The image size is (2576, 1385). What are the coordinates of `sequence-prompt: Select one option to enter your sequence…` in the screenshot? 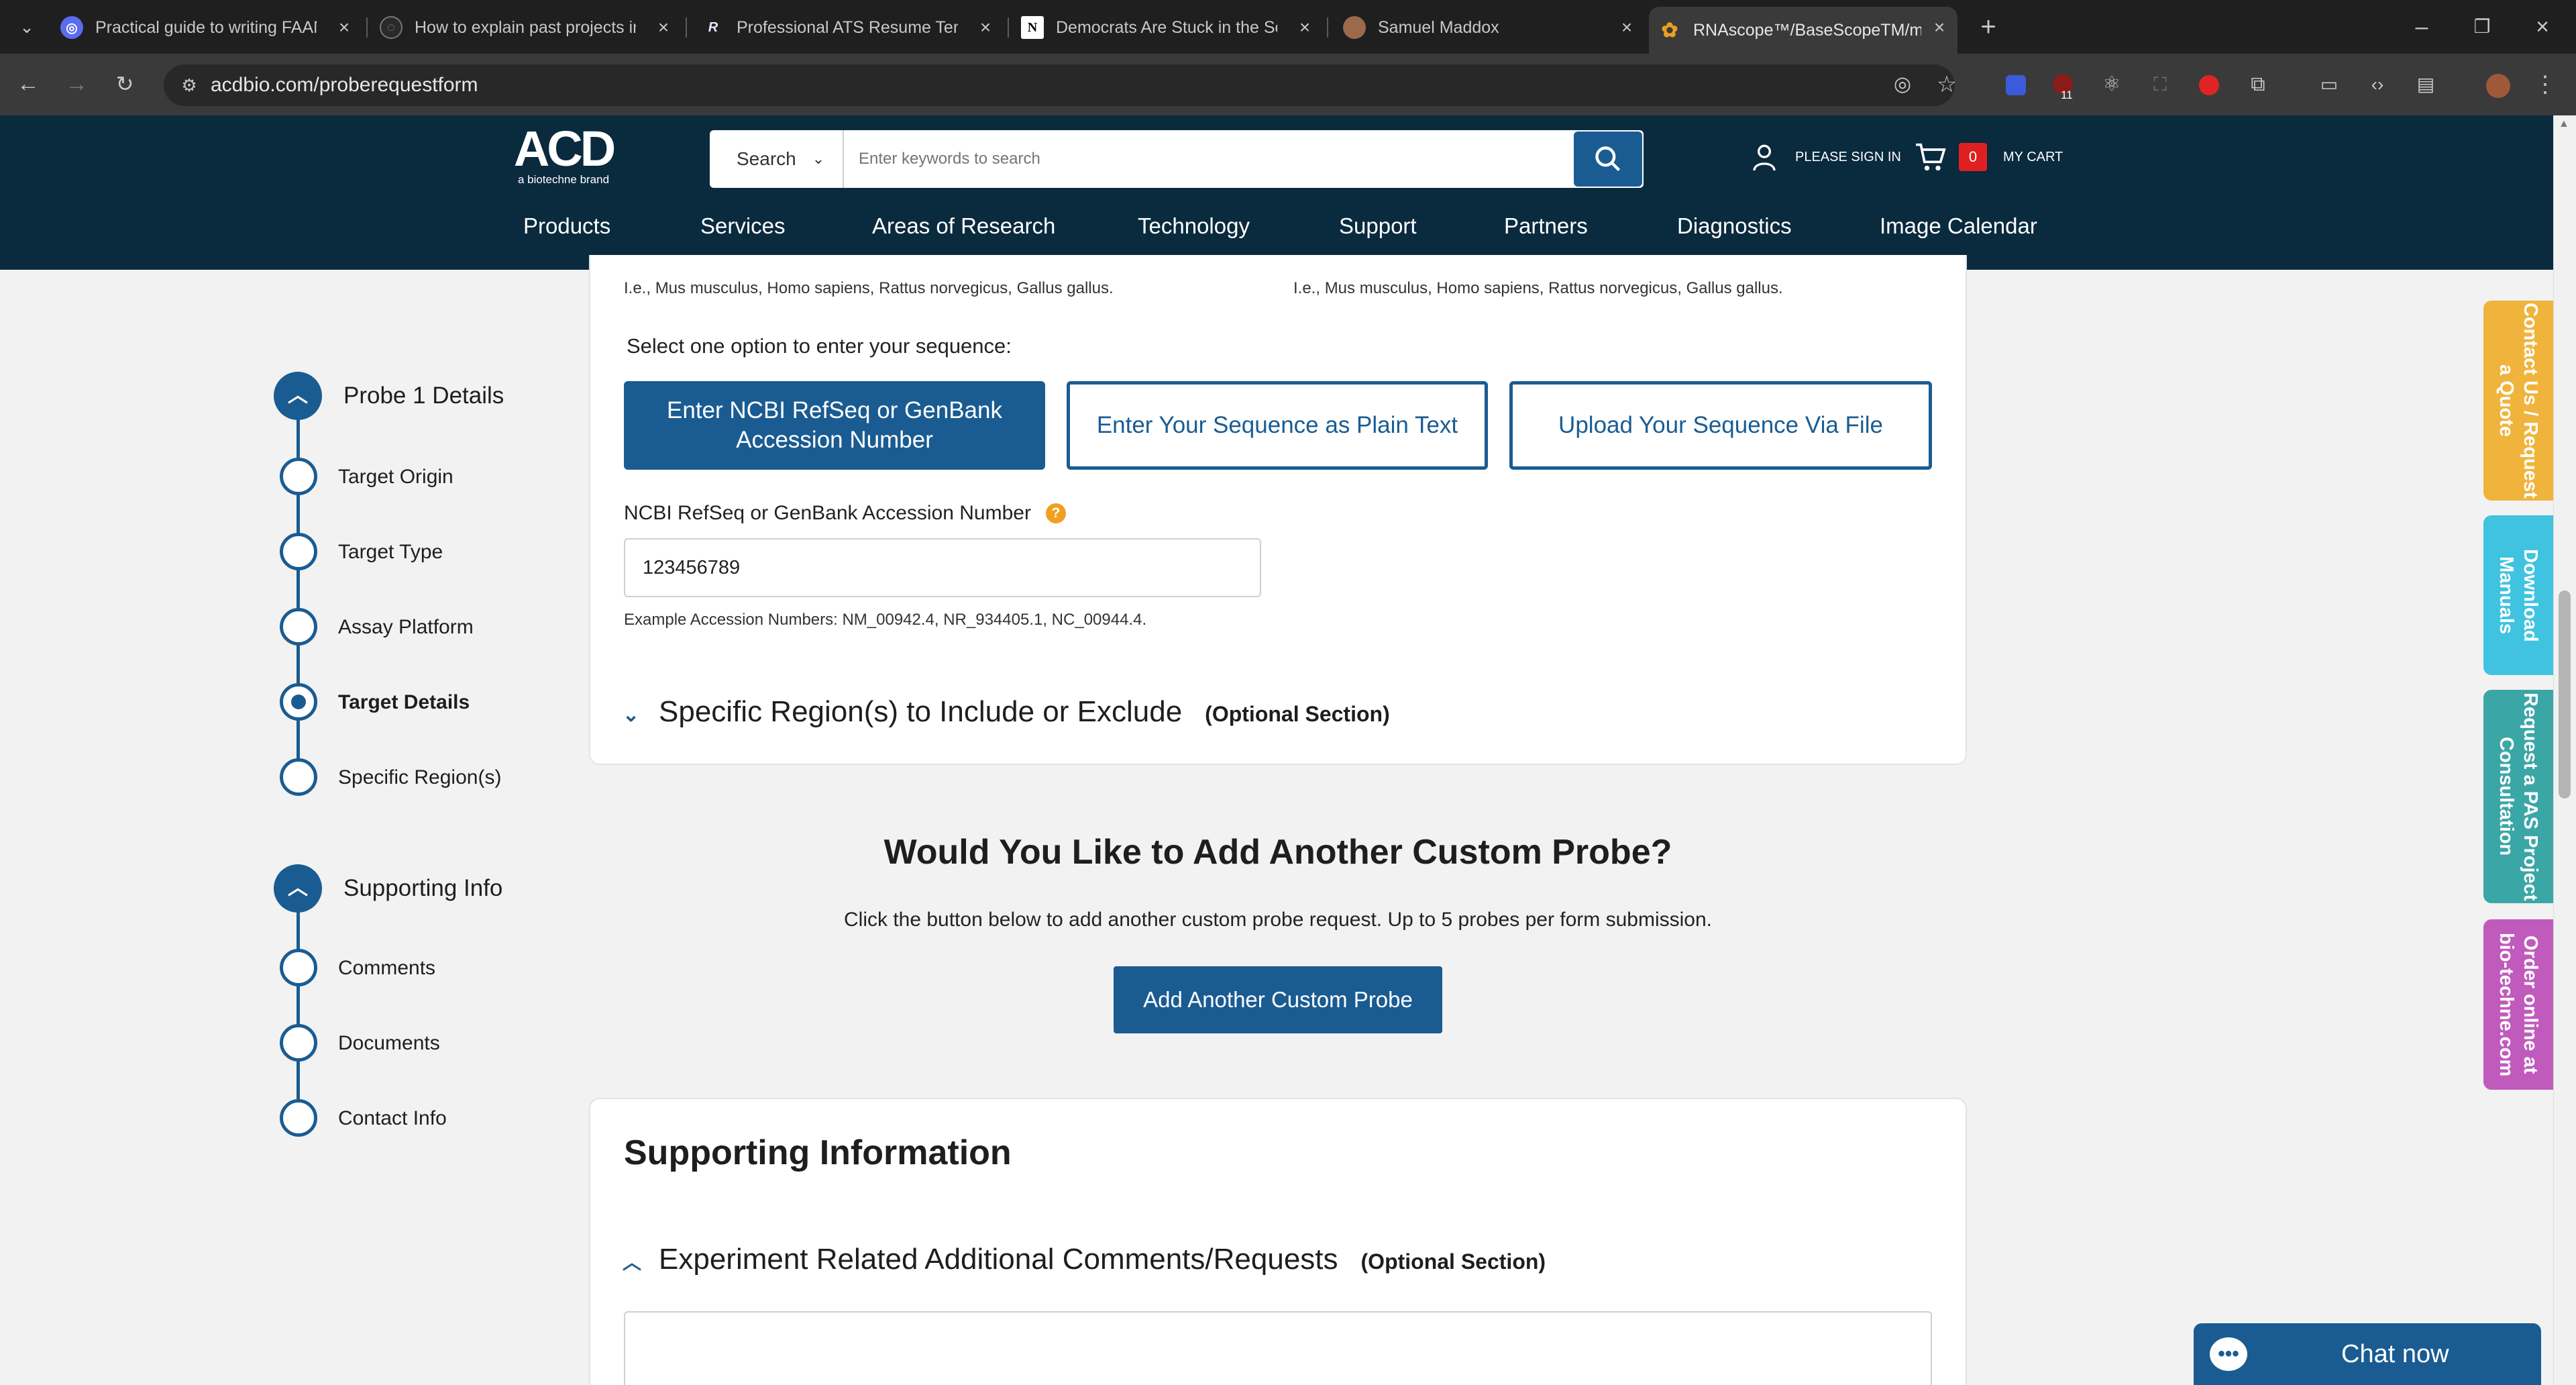 It's located at (819, 346).